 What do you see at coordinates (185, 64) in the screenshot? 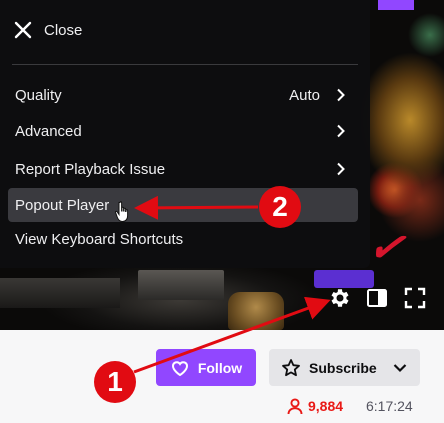
I see `menu-divider` at bounding box center [185, 64].